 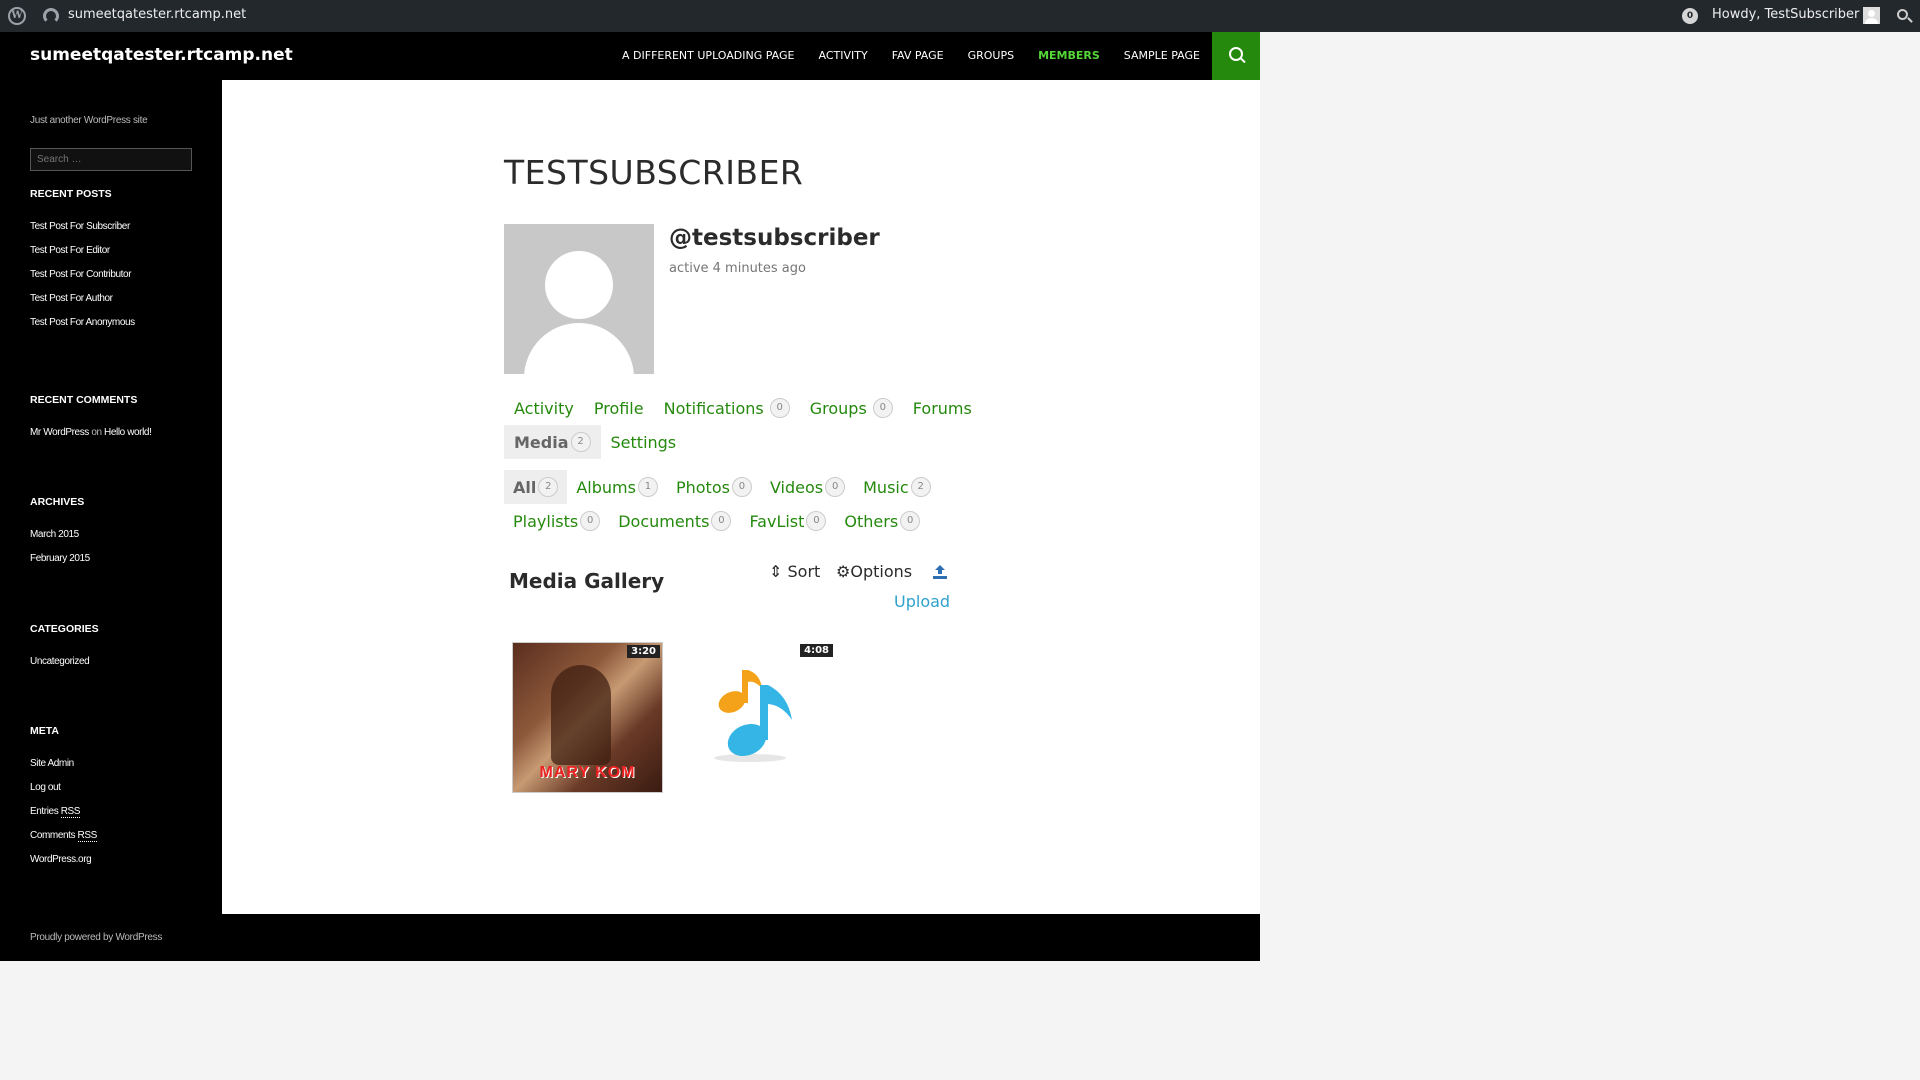 What do you see at coordinates (1785, 14) in the screenshot?
I see `adminbar-howdy: Howdy, TestSubscriber` at bounding box center [1785, 14].